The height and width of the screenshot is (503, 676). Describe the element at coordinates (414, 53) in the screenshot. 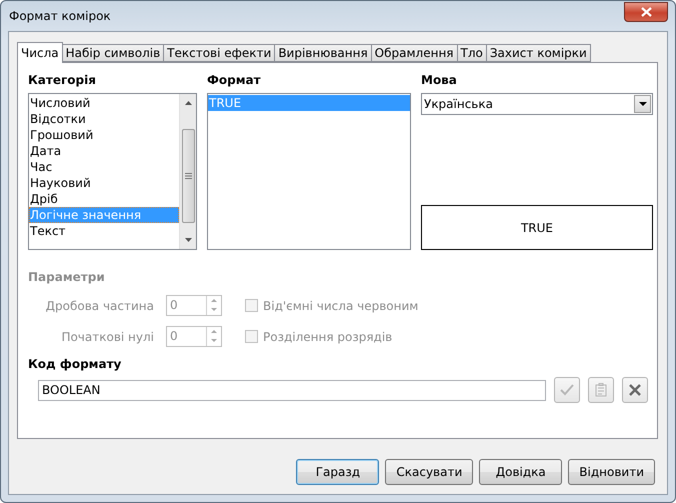

I see `tab: Обрамлення` at that location.